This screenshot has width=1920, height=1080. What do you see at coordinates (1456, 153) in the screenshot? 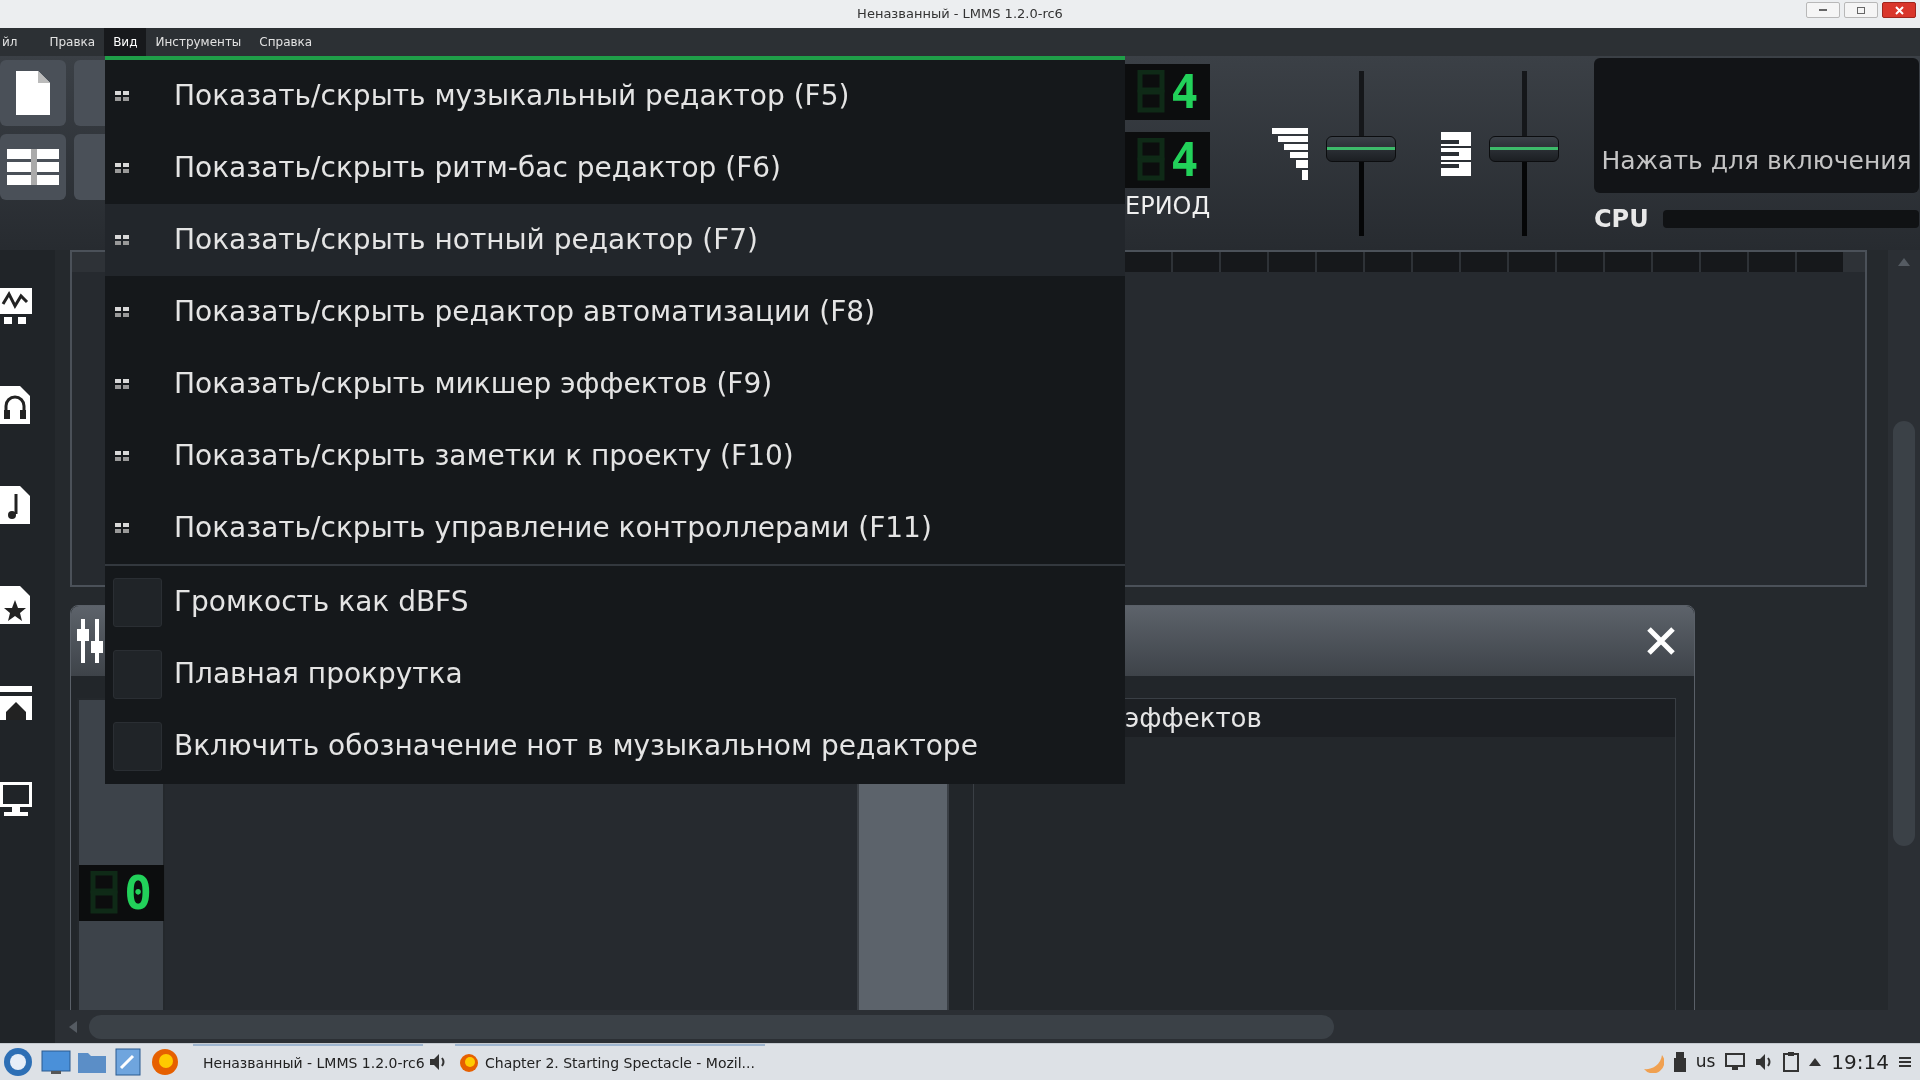
I see `piano-keys-icon` at bounding box center [1456, 153].